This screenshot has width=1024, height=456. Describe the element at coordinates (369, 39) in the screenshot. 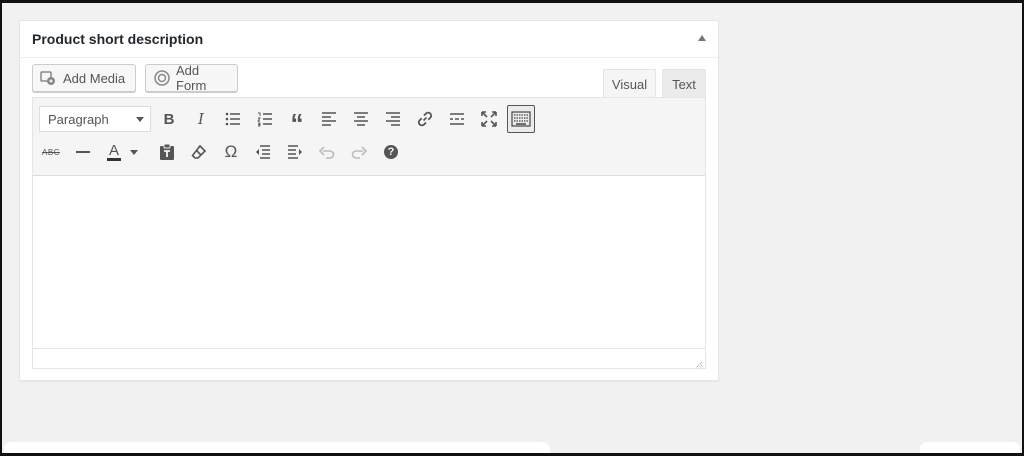

I see `postbox-header: Product short description` at that location.